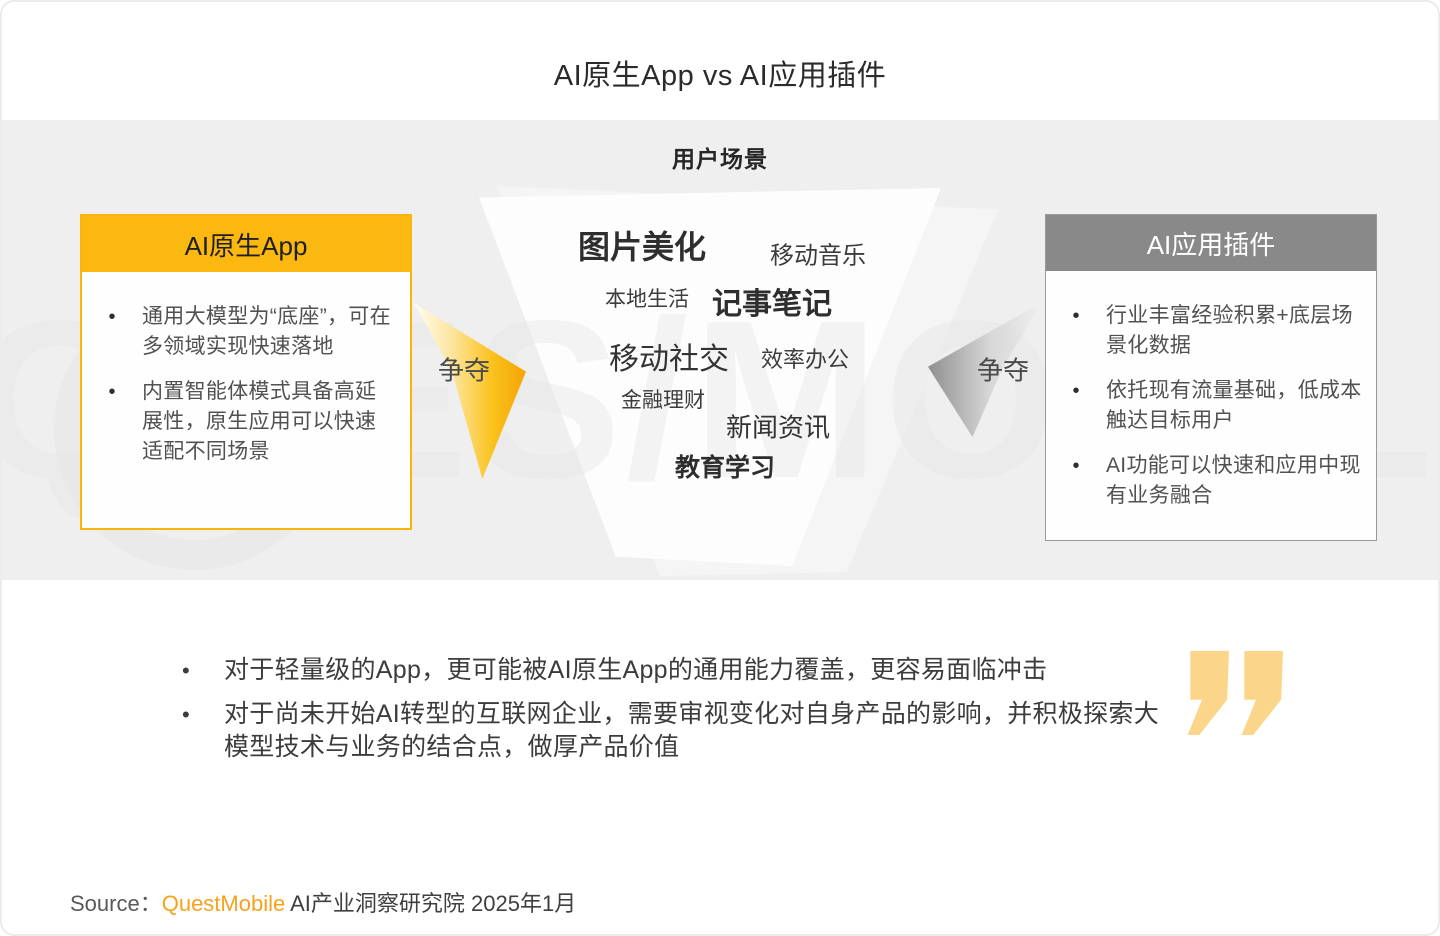 The height and width of the screenshot is (936, 1440). Describe the element at coordinates (470, 391) in the screenshot. I see `compete-arrow-right-icon` at that location.